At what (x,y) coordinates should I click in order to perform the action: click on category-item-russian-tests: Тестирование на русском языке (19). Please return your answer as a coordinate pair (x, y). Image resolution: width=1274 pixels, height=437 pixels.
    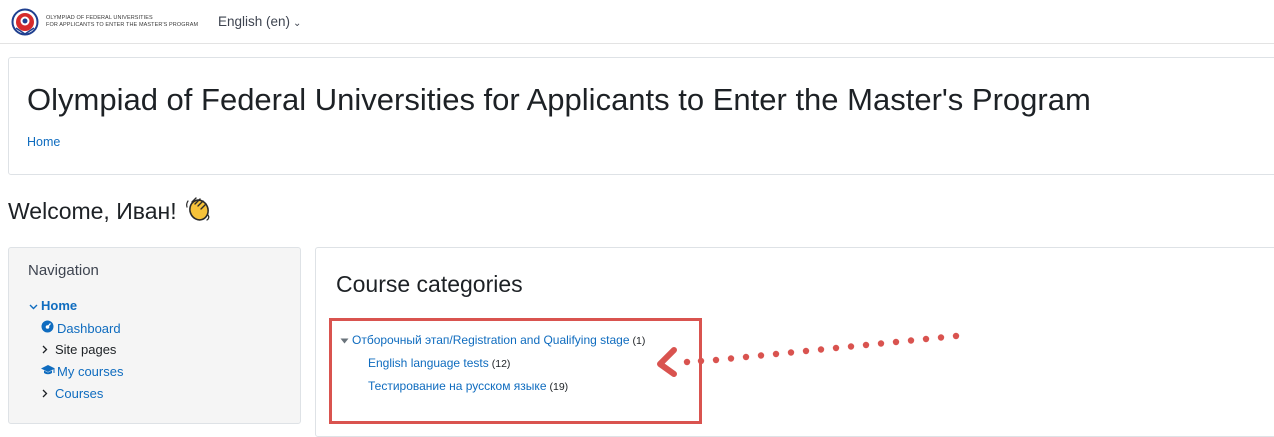
    Looking at the image, I should click on (468, 386).